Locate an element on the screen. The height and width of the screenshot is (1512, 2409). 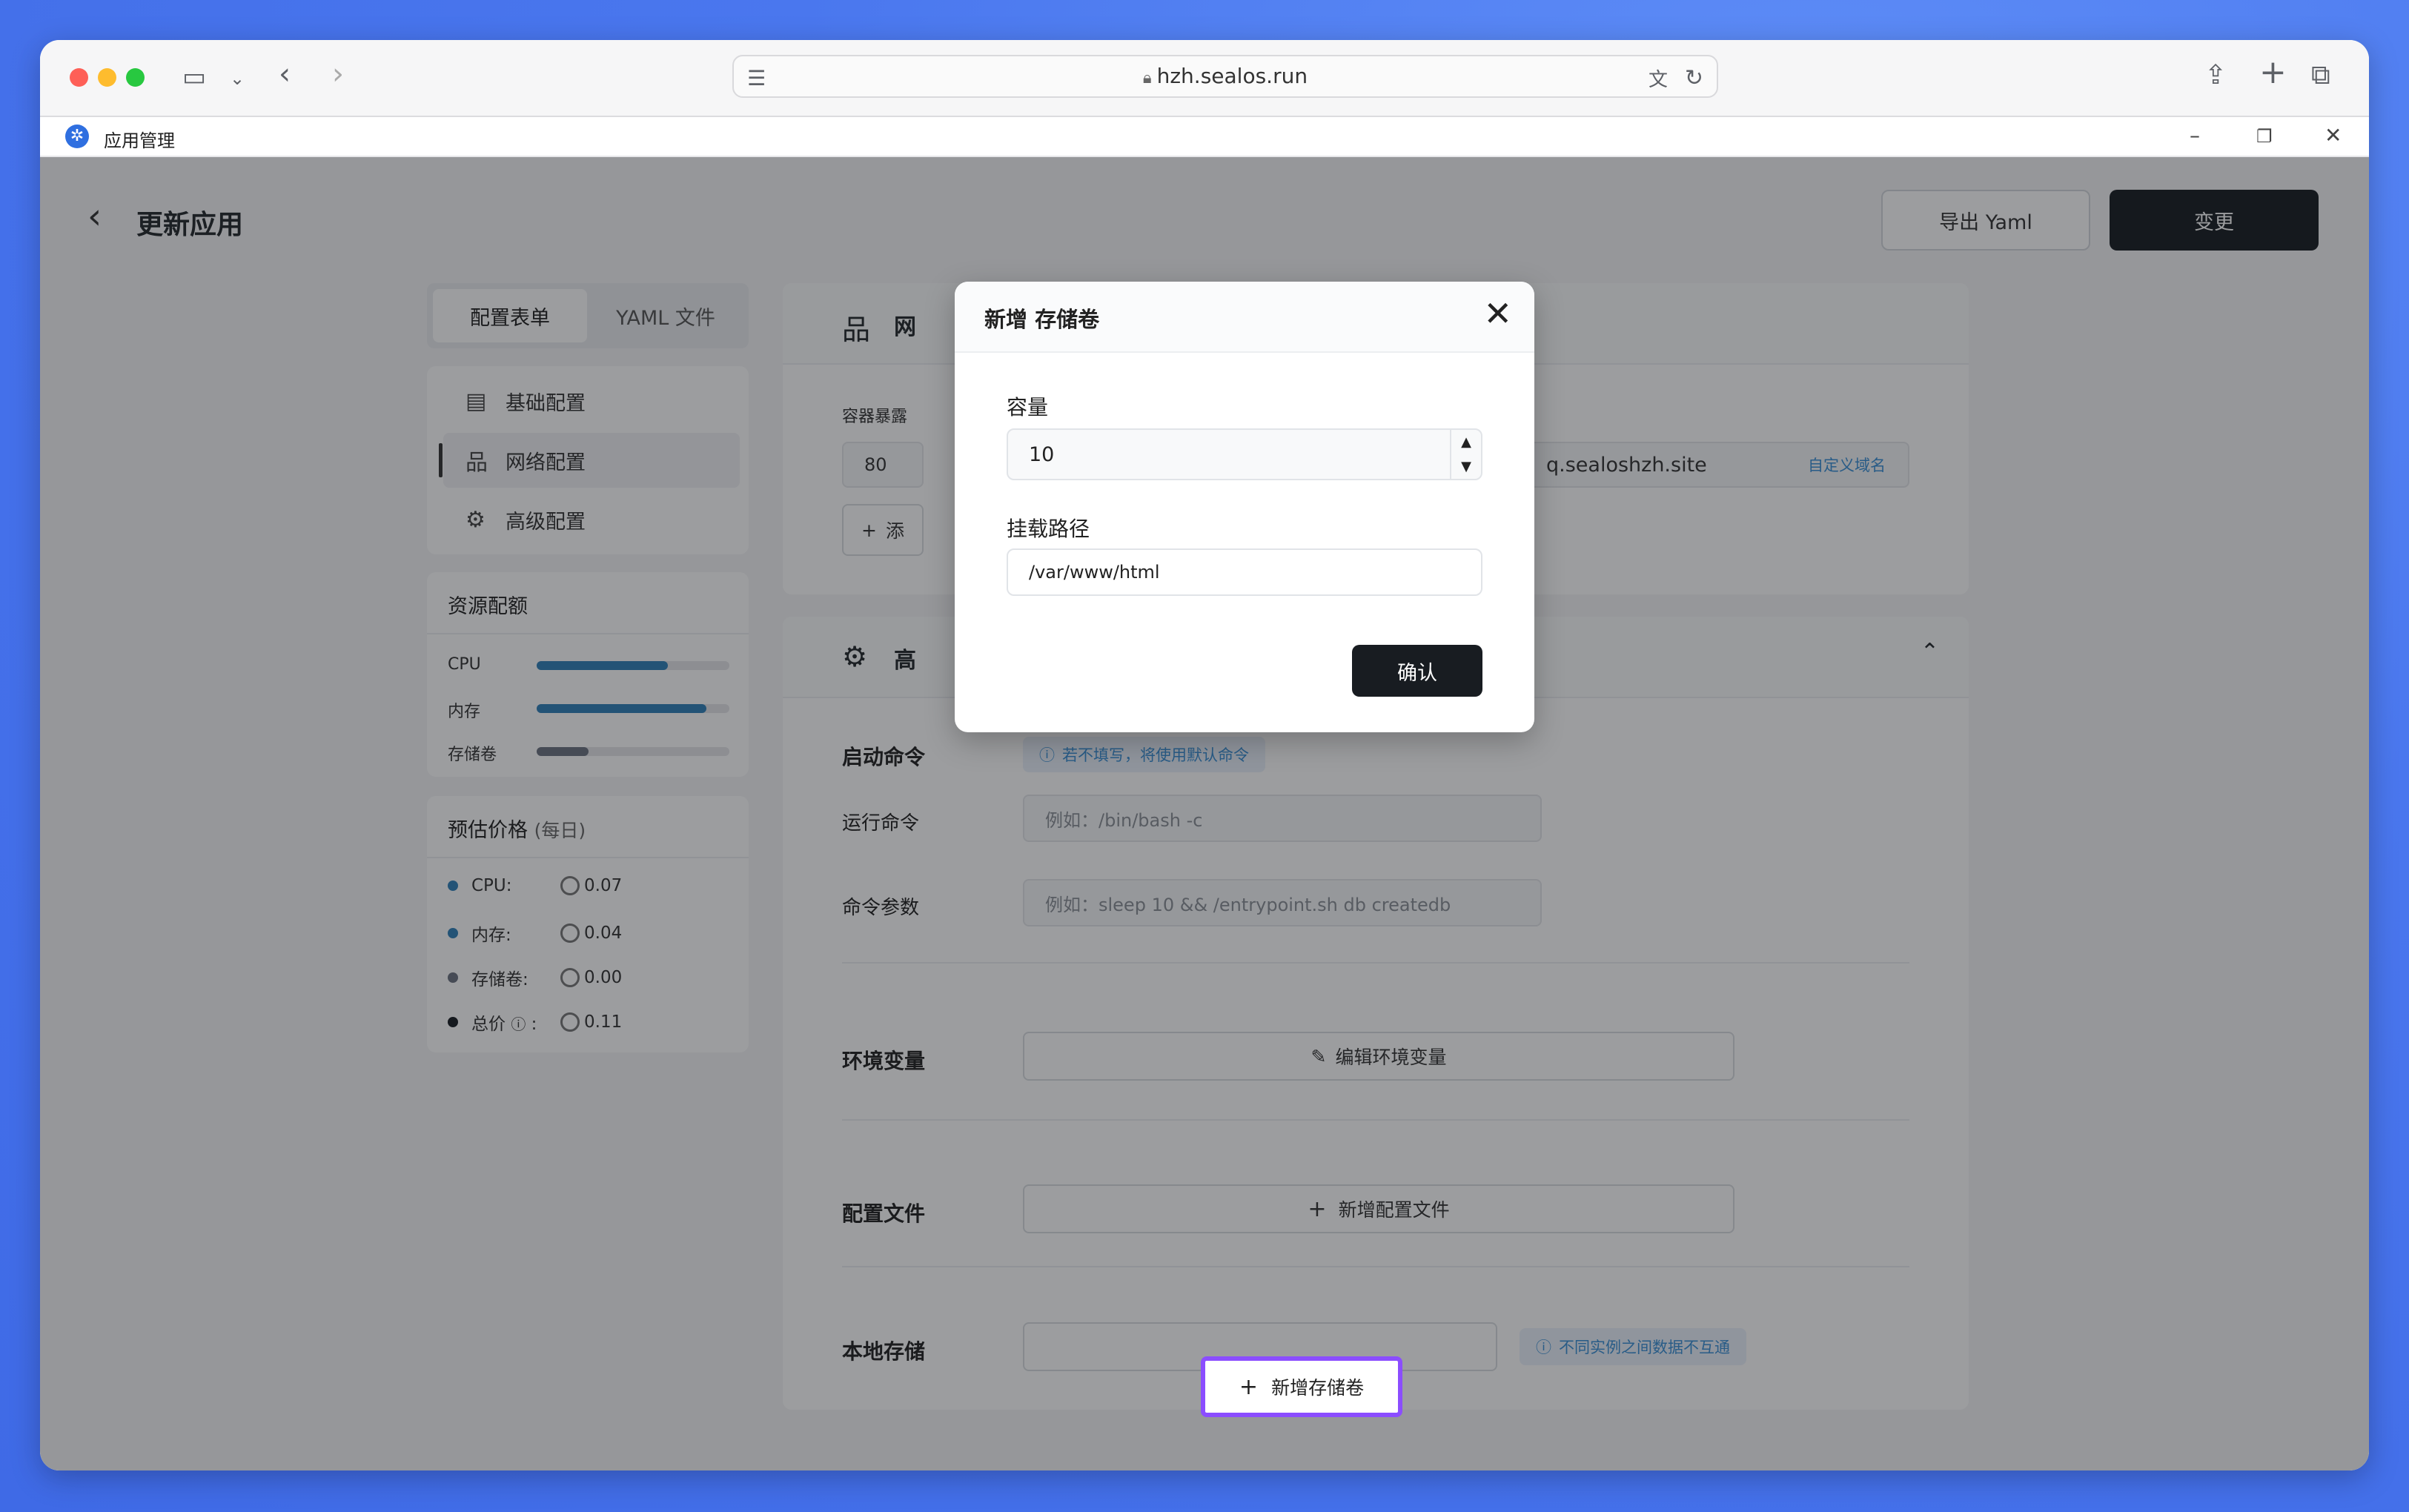
app-title: 应用管理 is located at coordinates (139, 141).